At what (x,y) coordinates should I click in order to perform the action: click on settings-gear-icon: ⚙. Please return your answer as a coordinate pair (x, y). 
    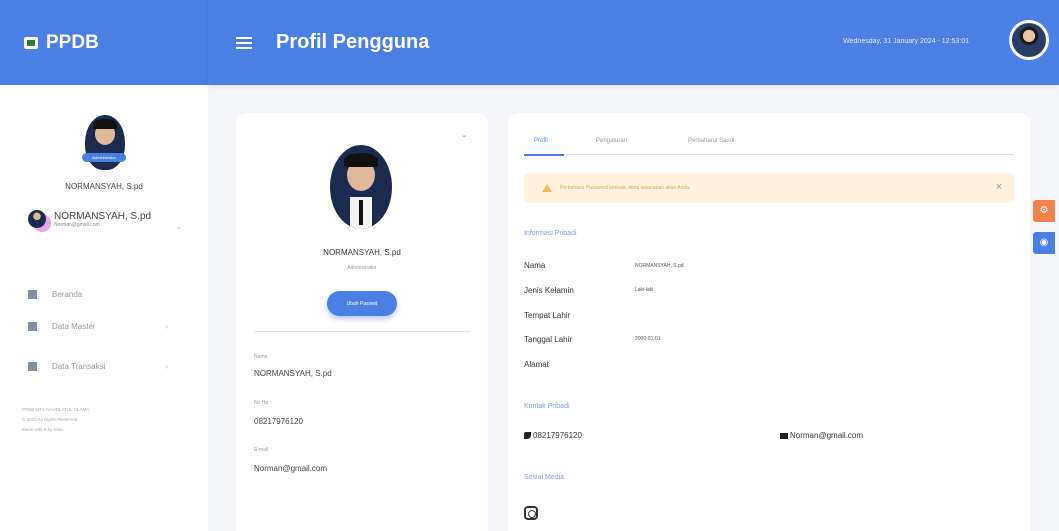
    Looking at the image, I should click on (1044, 211).